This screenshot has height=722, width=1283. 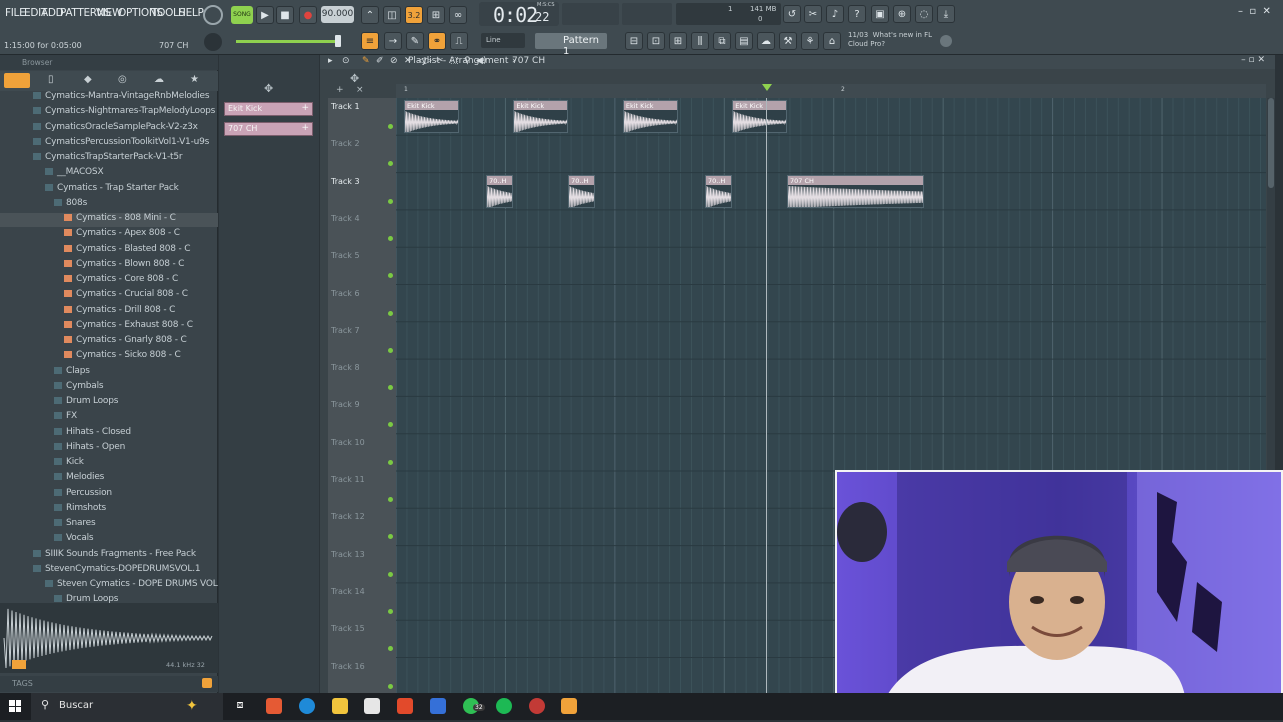 I want to click on store-icon, so click(x=372, y=706).